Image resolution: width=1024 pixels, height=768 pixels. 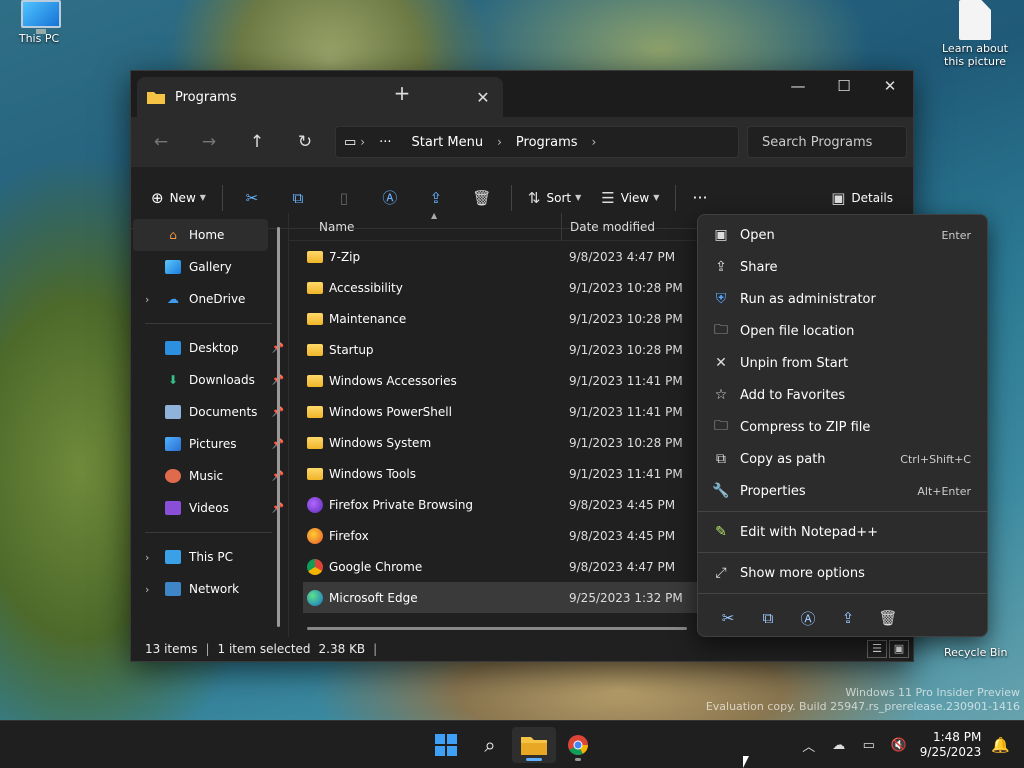 What do you see at coordinates (390, 411) in the screenshot?
I see `file-name-label: Windows PowerShell` at bounding box center [390, 411].